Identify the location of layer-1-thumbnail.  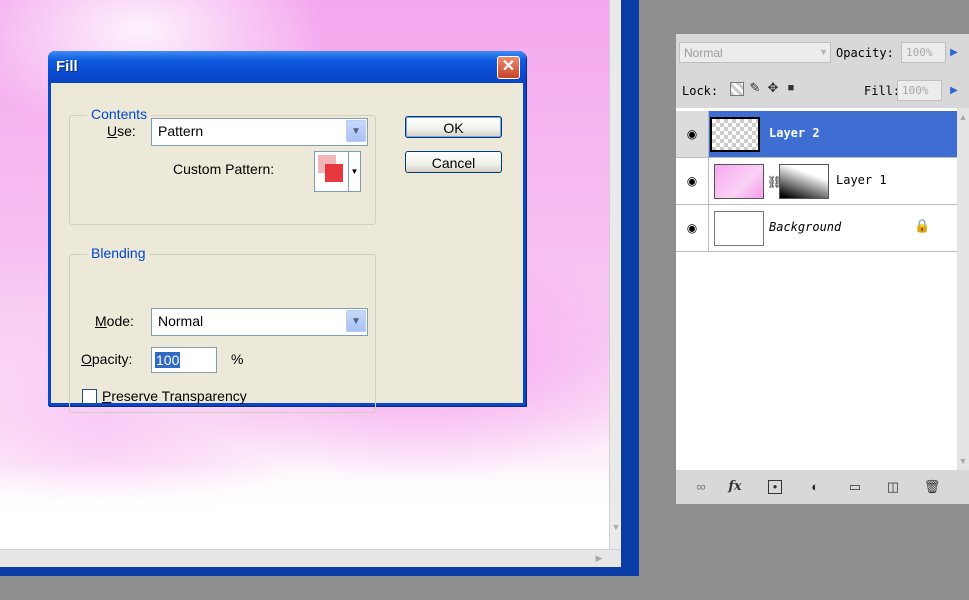
(739, 181).